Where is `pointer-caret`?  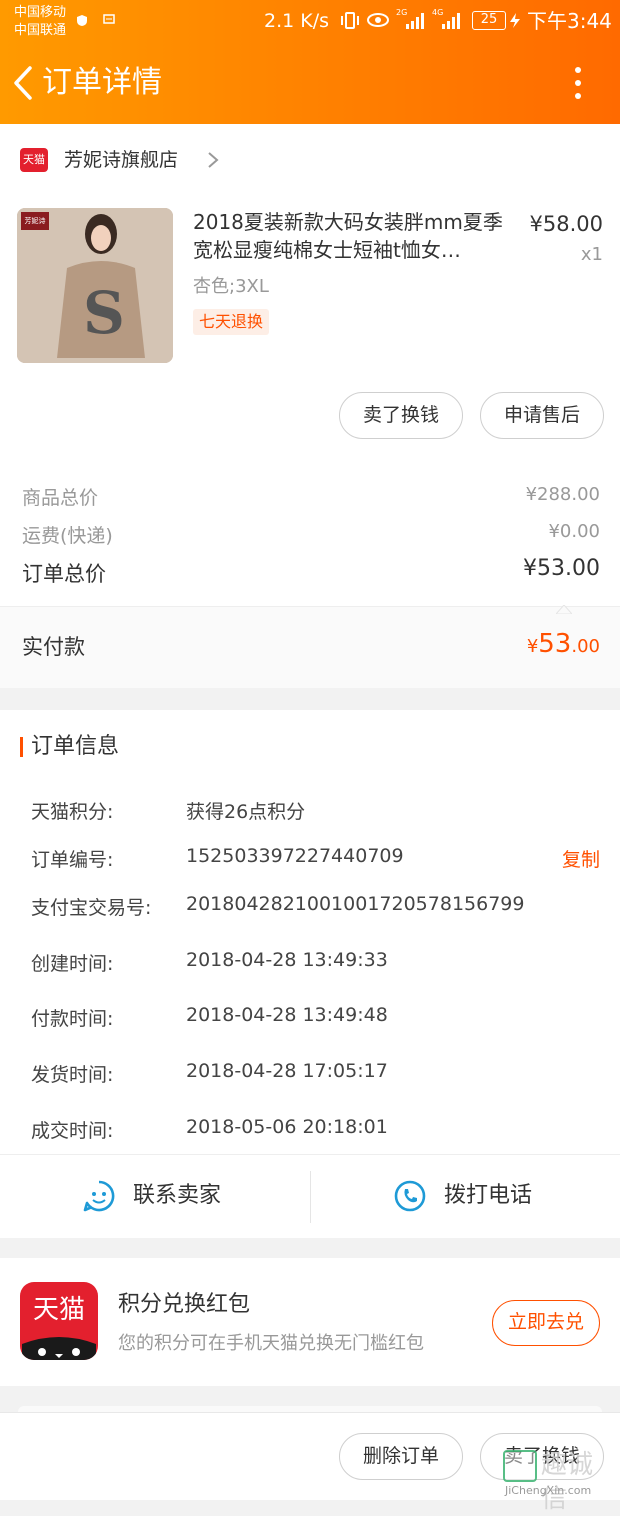 pointer-caret is located at coordinates (564, 607).